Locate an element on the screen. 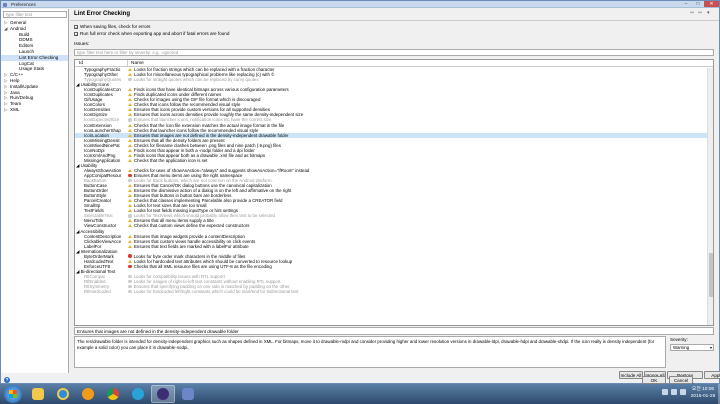  taskbar-ie is located at coordinates (63, 394).